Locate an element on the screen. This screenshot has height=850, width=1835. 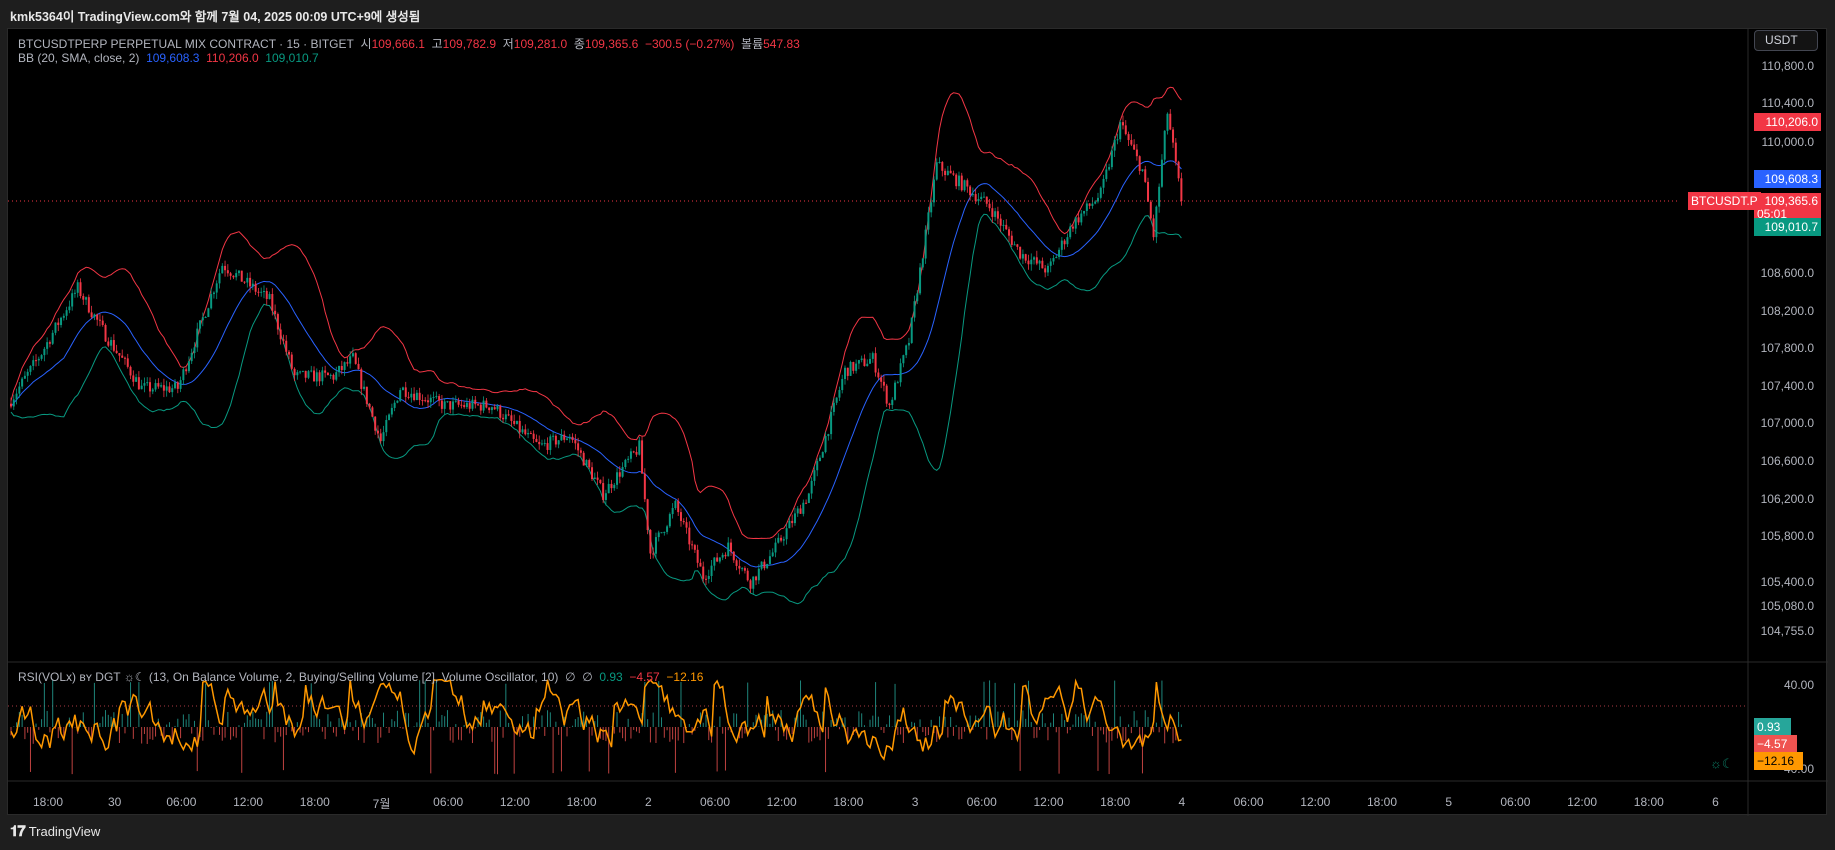
tv-logo-icon: 𝟏𝟕 is located at coordinates (18, 831).